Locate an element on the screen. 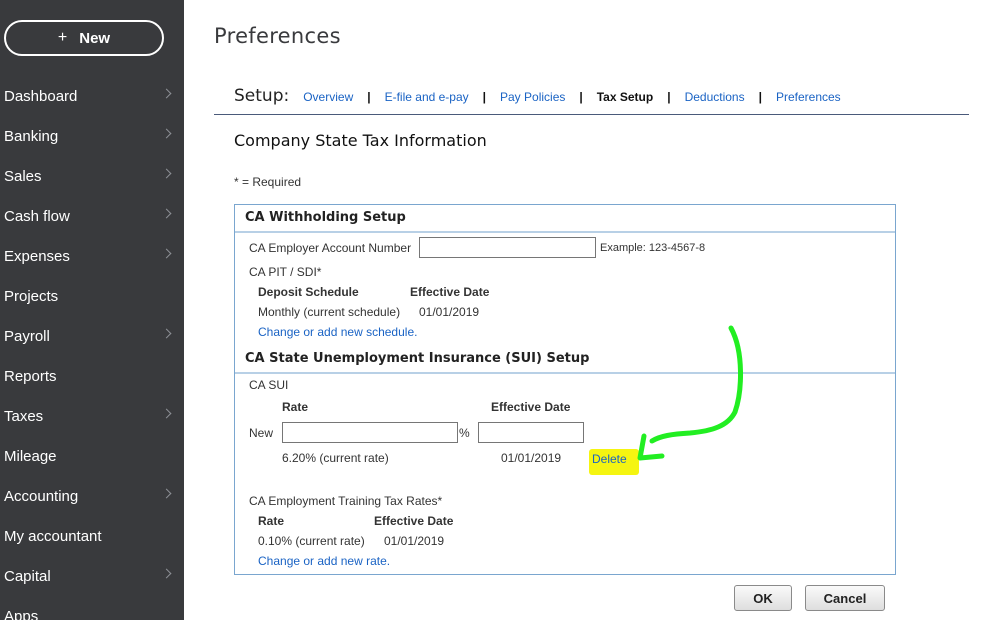 This screenshot has height=620, width=988. section-title: Company State Tax Information is located at coordinates (360, 140).